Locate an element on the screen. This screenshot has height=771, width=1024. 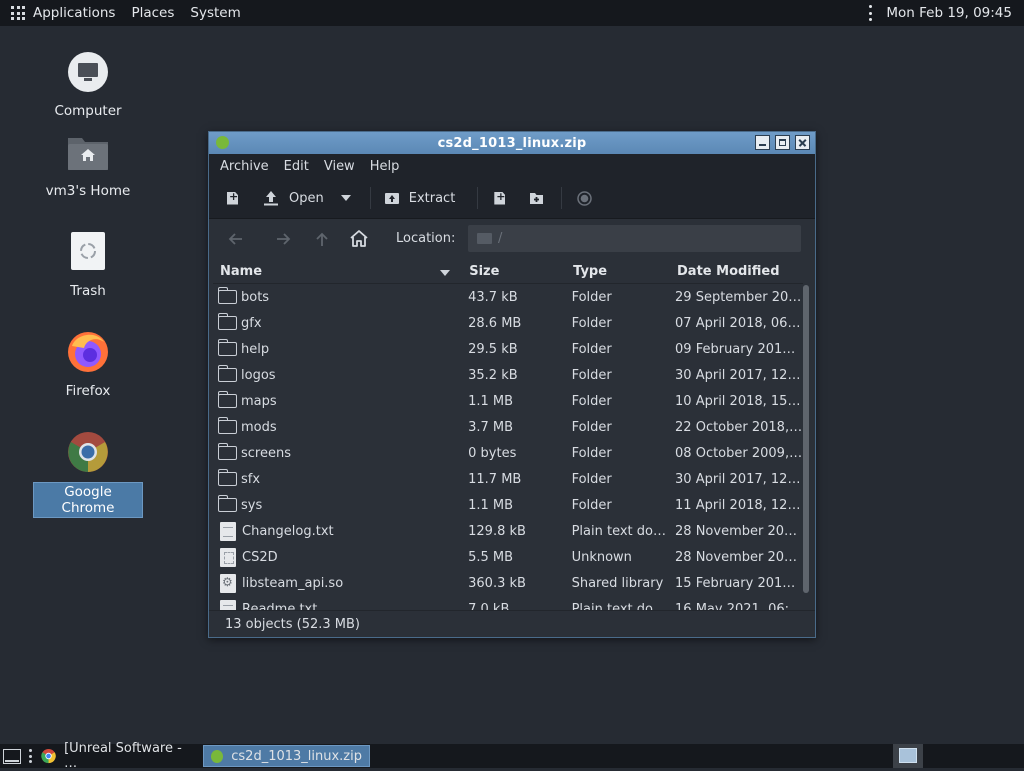
chrome-icon is located at coordinates (48, 756).